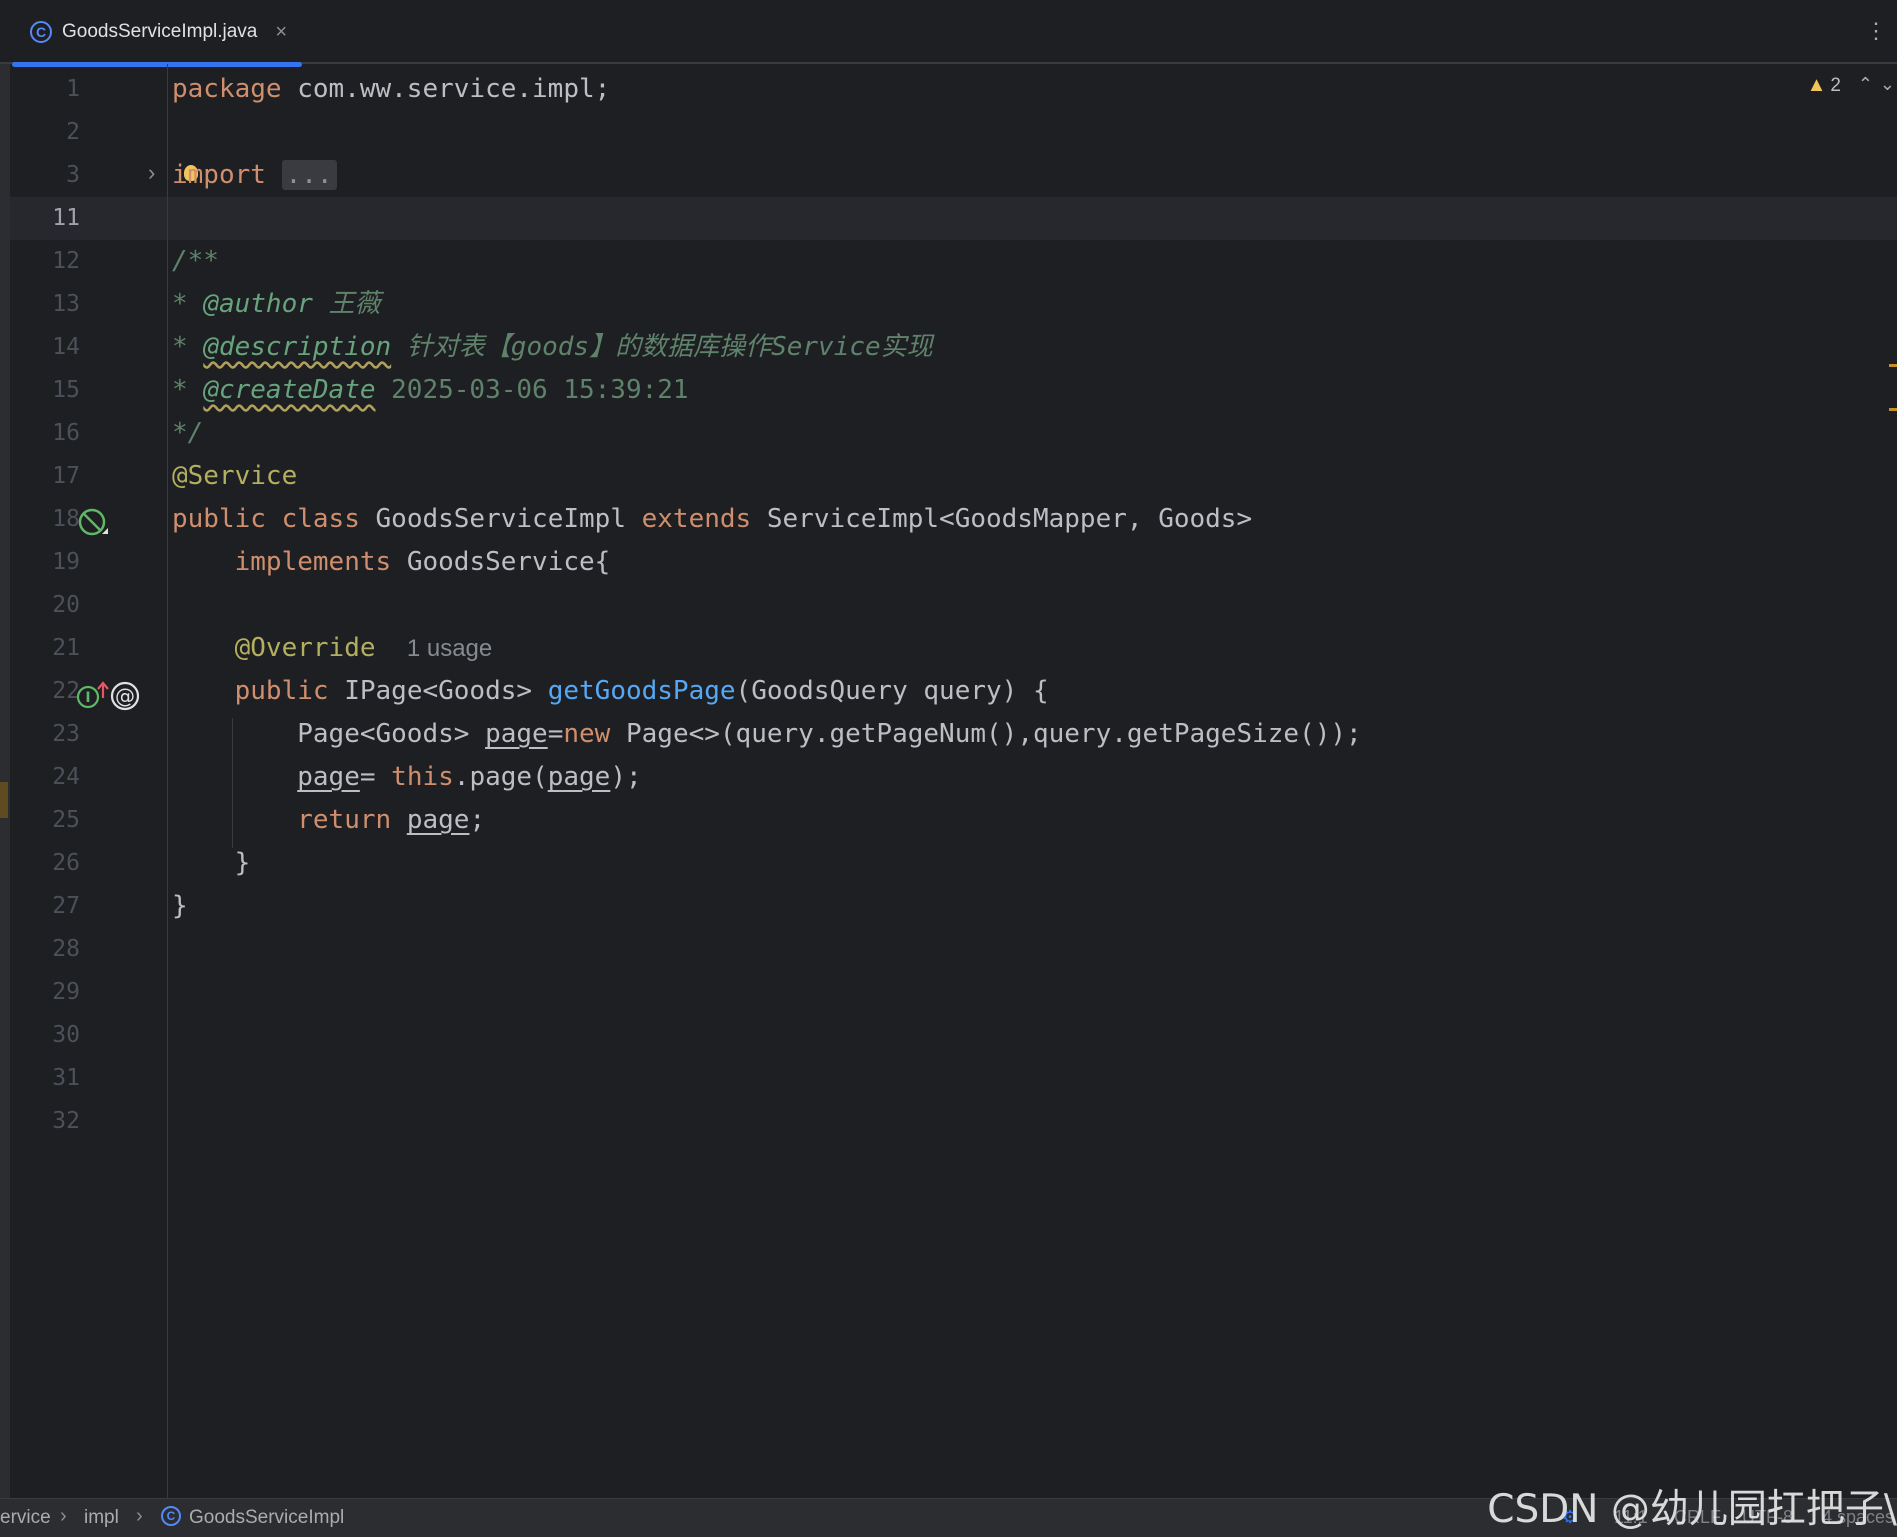 The width and height of the screenshot is (1897, 1537). I want to click on line-number: 25, so click(55, 820).